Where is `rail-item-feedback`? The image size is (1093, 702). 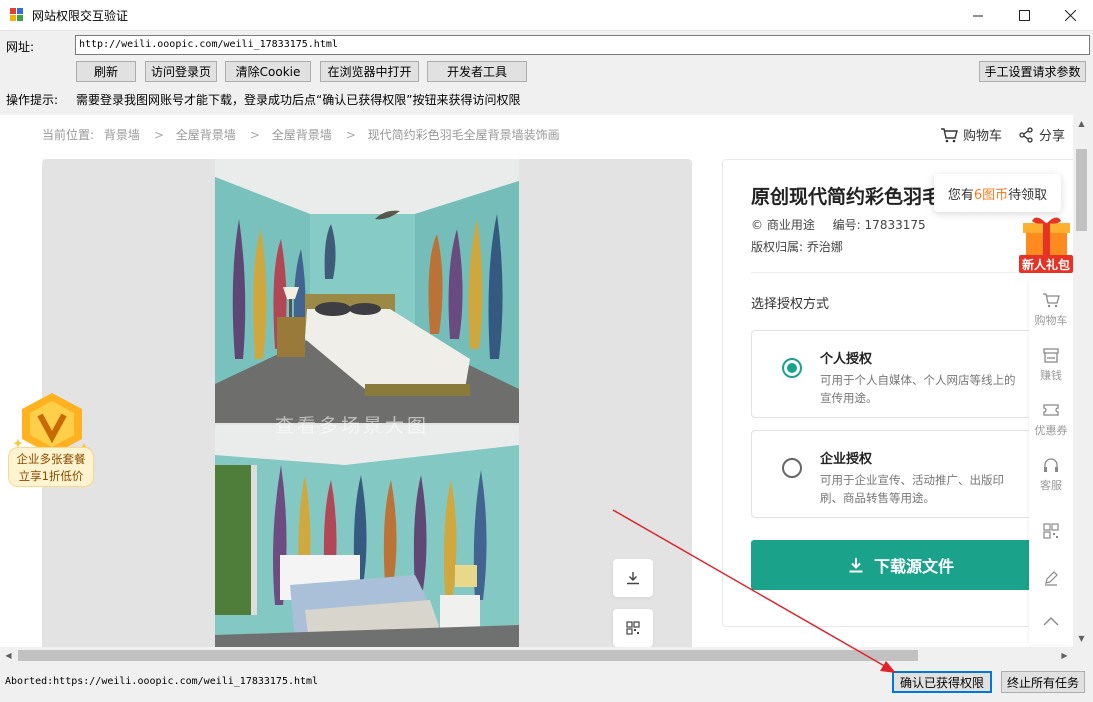
rail-item-feedback is located at coordinates (1051, 578).